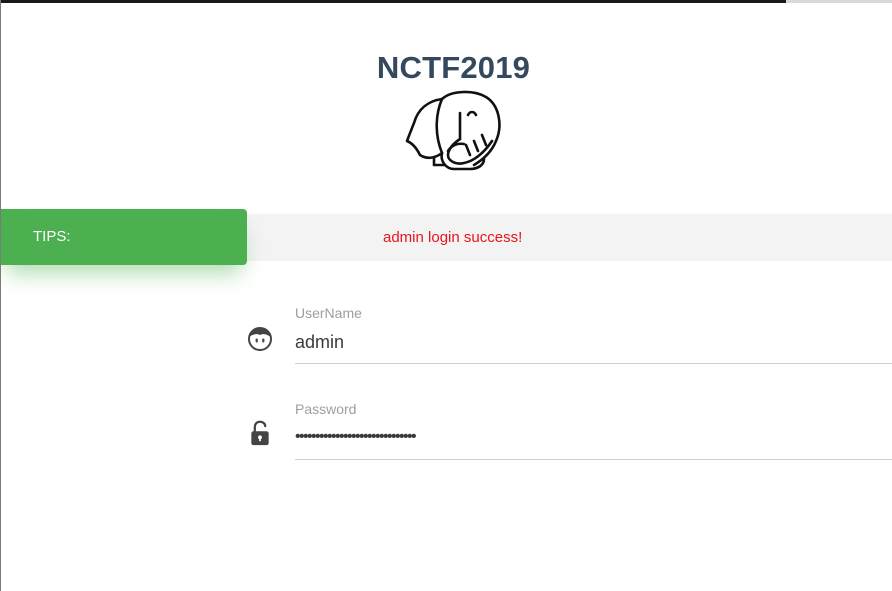  Describe the element at coordinates (326, 409) in the screenshot. I see `password-label: Password` at that location.